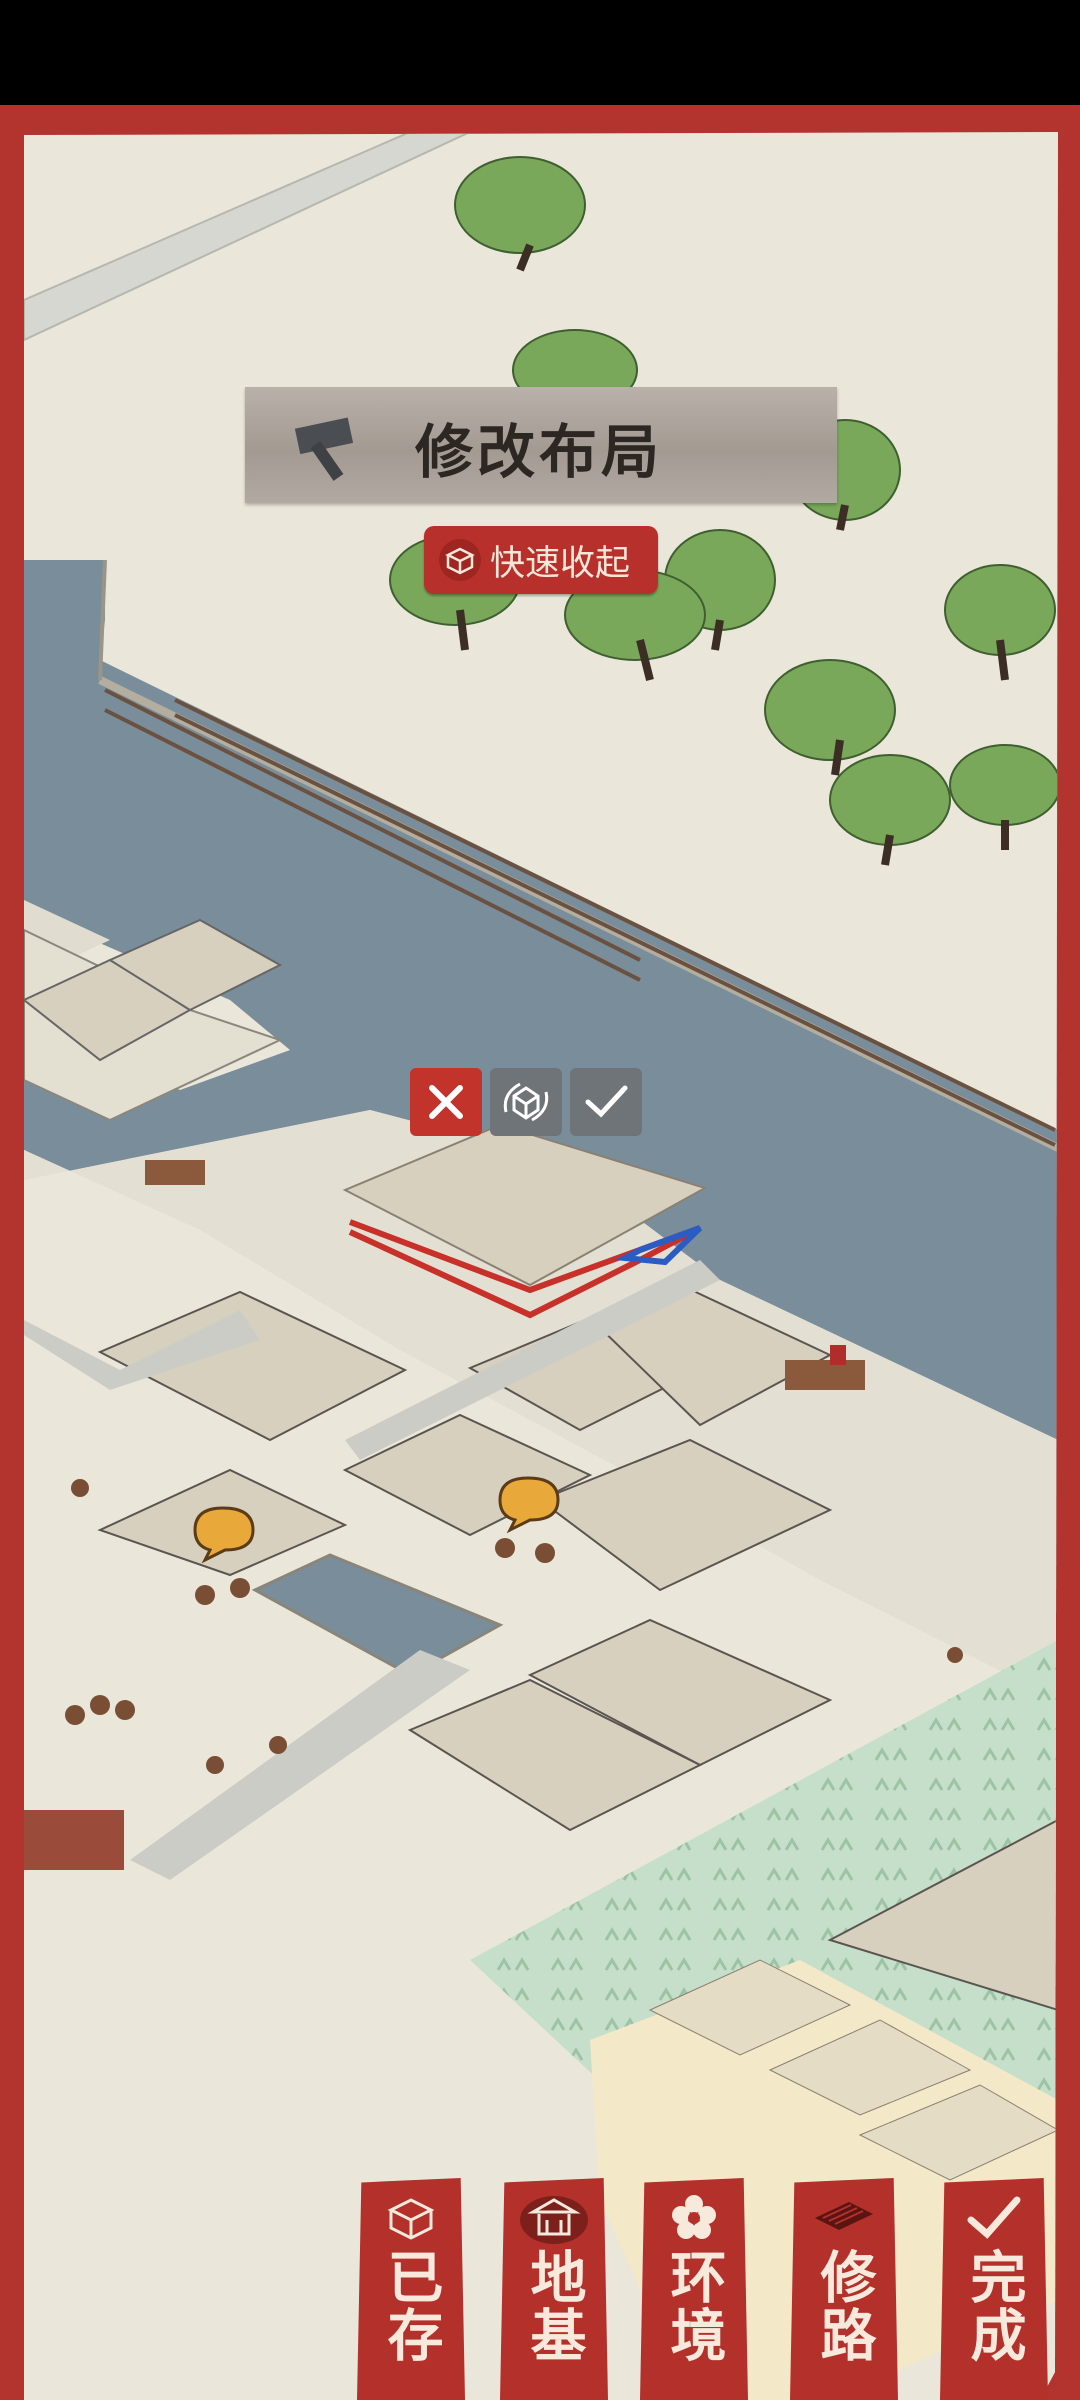  I want to click on done-label: 完成, so click(994, 2306).